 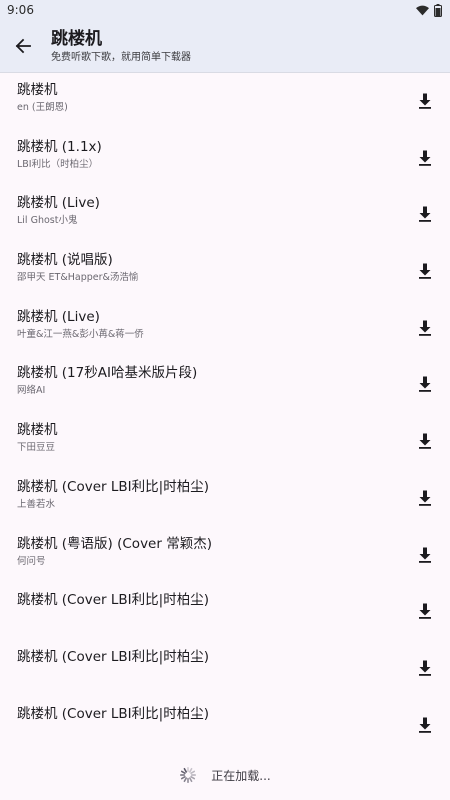 What do you see at coordinates (65, 260) in the screenshot?
I see `song-title: 跳楼机 (说唱版)` at bounding box center [65, 260].